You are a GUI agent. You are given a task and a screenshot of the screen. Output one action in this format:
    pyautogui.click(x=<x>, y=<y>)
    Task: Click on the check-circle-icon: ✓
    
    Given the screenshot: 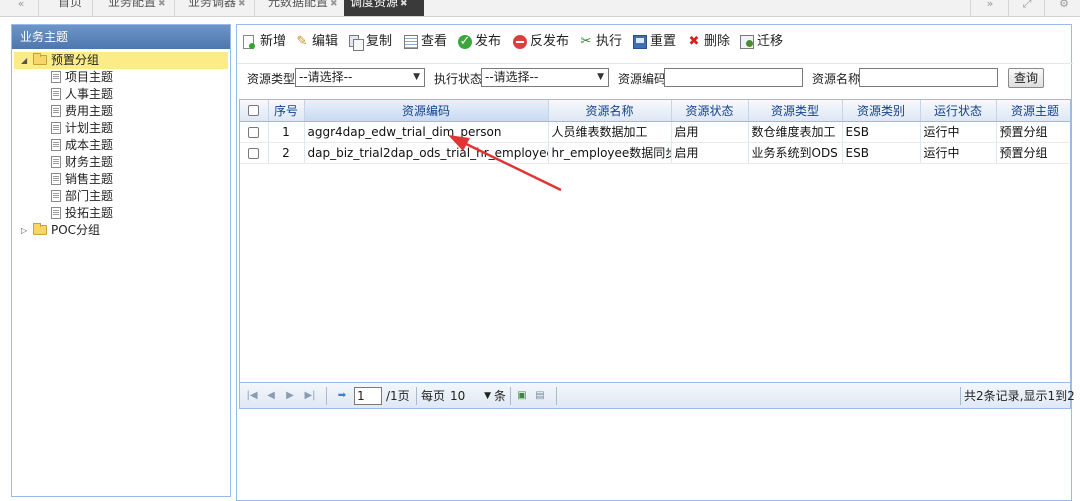 What is the action you would take?
    pyautogui.click(x=465, y=41)
    